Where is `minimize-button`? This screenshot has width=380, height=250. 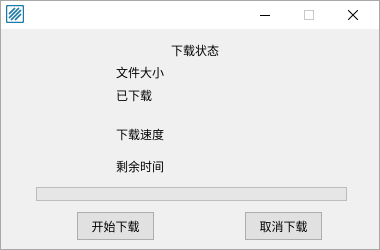 minimize-button is located at coordinates (265, 15).